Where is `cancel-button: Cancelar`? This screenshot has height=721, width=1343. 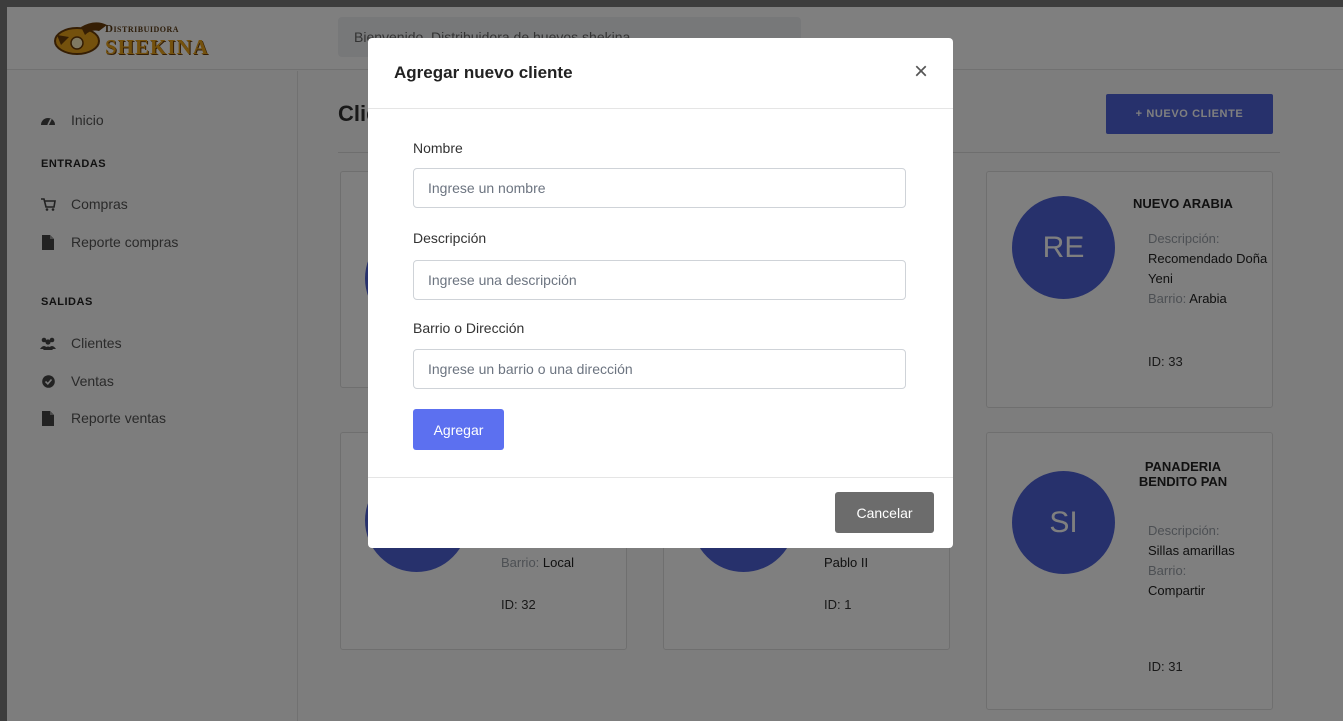 cancel-button: Cancelar is located at coordinates (884, 512).